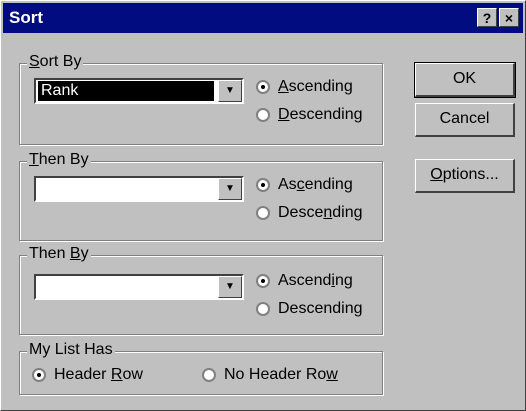 The width and height of the screenshot is (526, 411). I want to click on ok-button: OK, so click(465, 80).